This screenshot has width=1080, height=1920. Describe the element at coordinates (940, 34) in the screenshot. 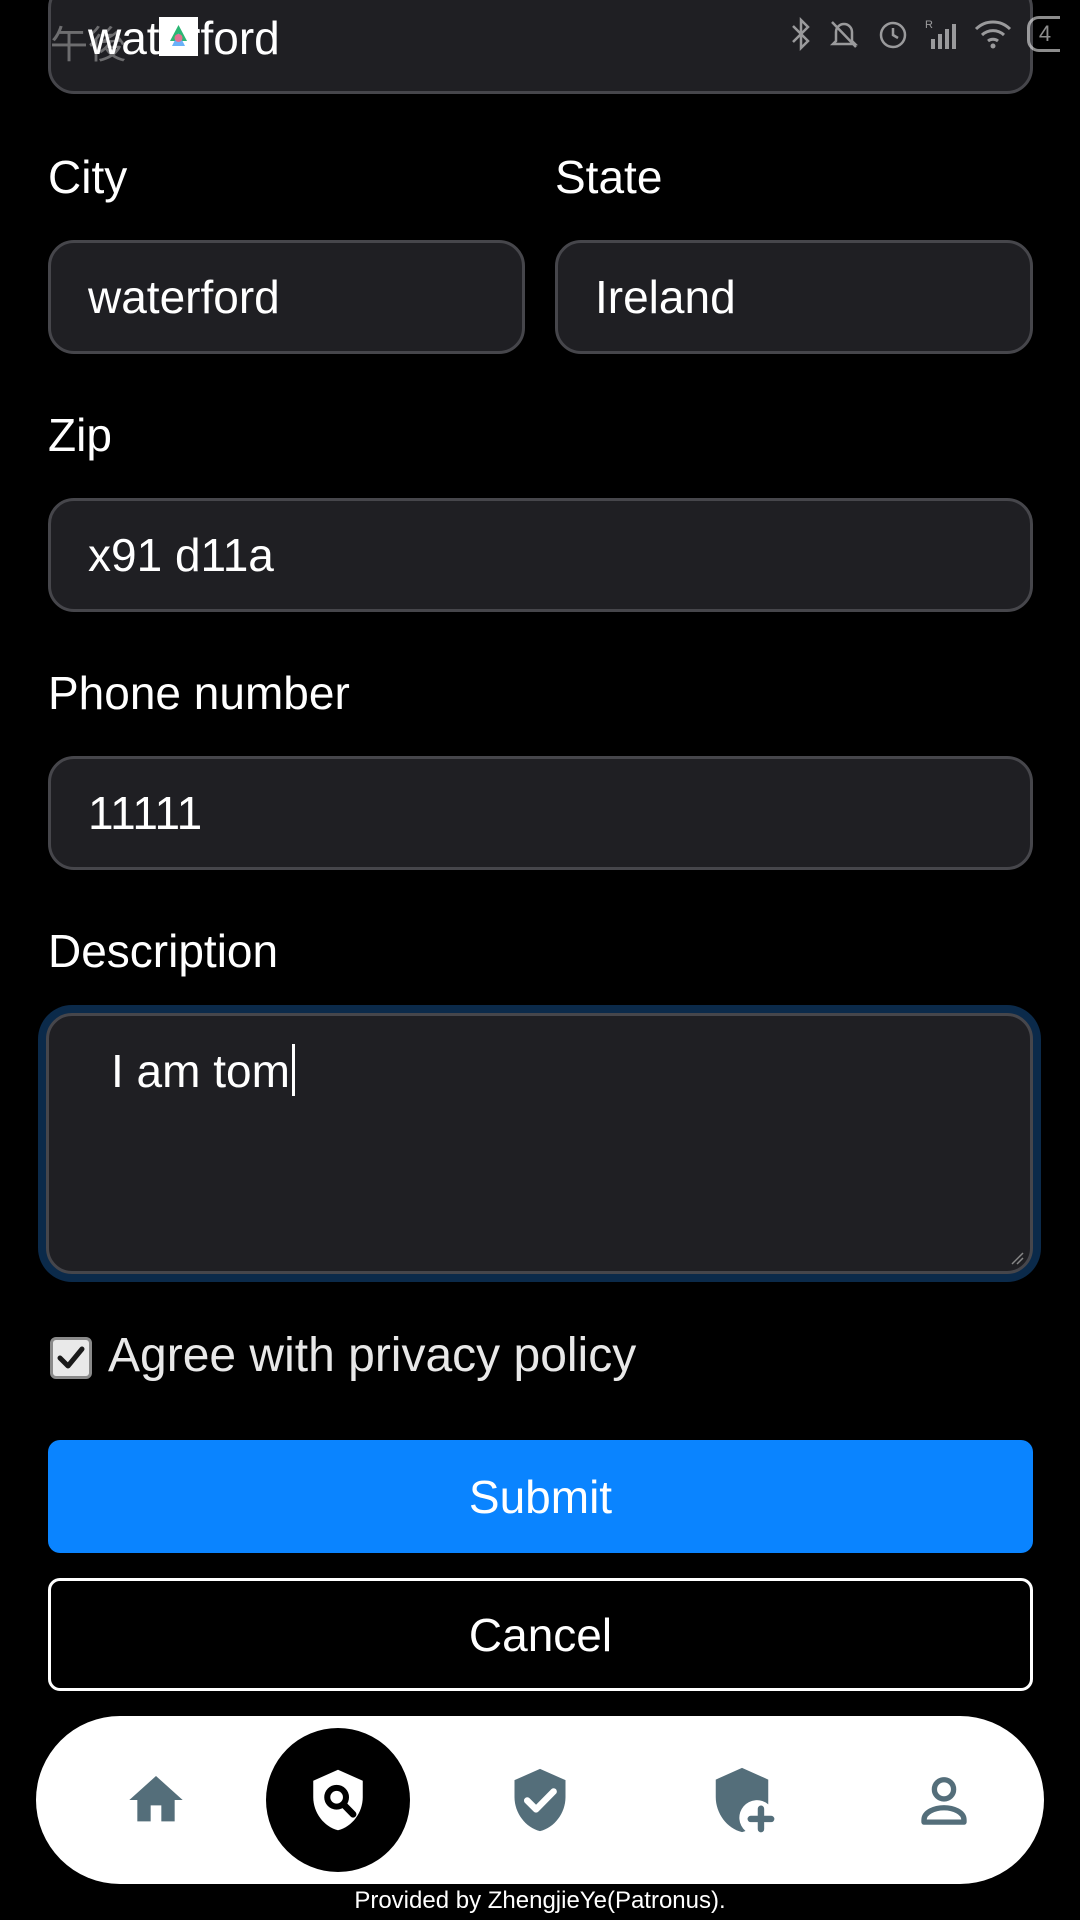

I see `signal-icon: R` at that location.